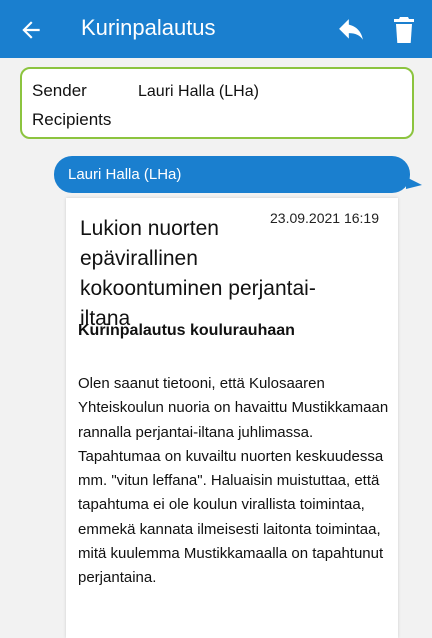 The width and height of the screenshot is (432, 638). Describe the element at coordinates (31, 30) in the screenshot. I see `arrow-left-icon` at that location.